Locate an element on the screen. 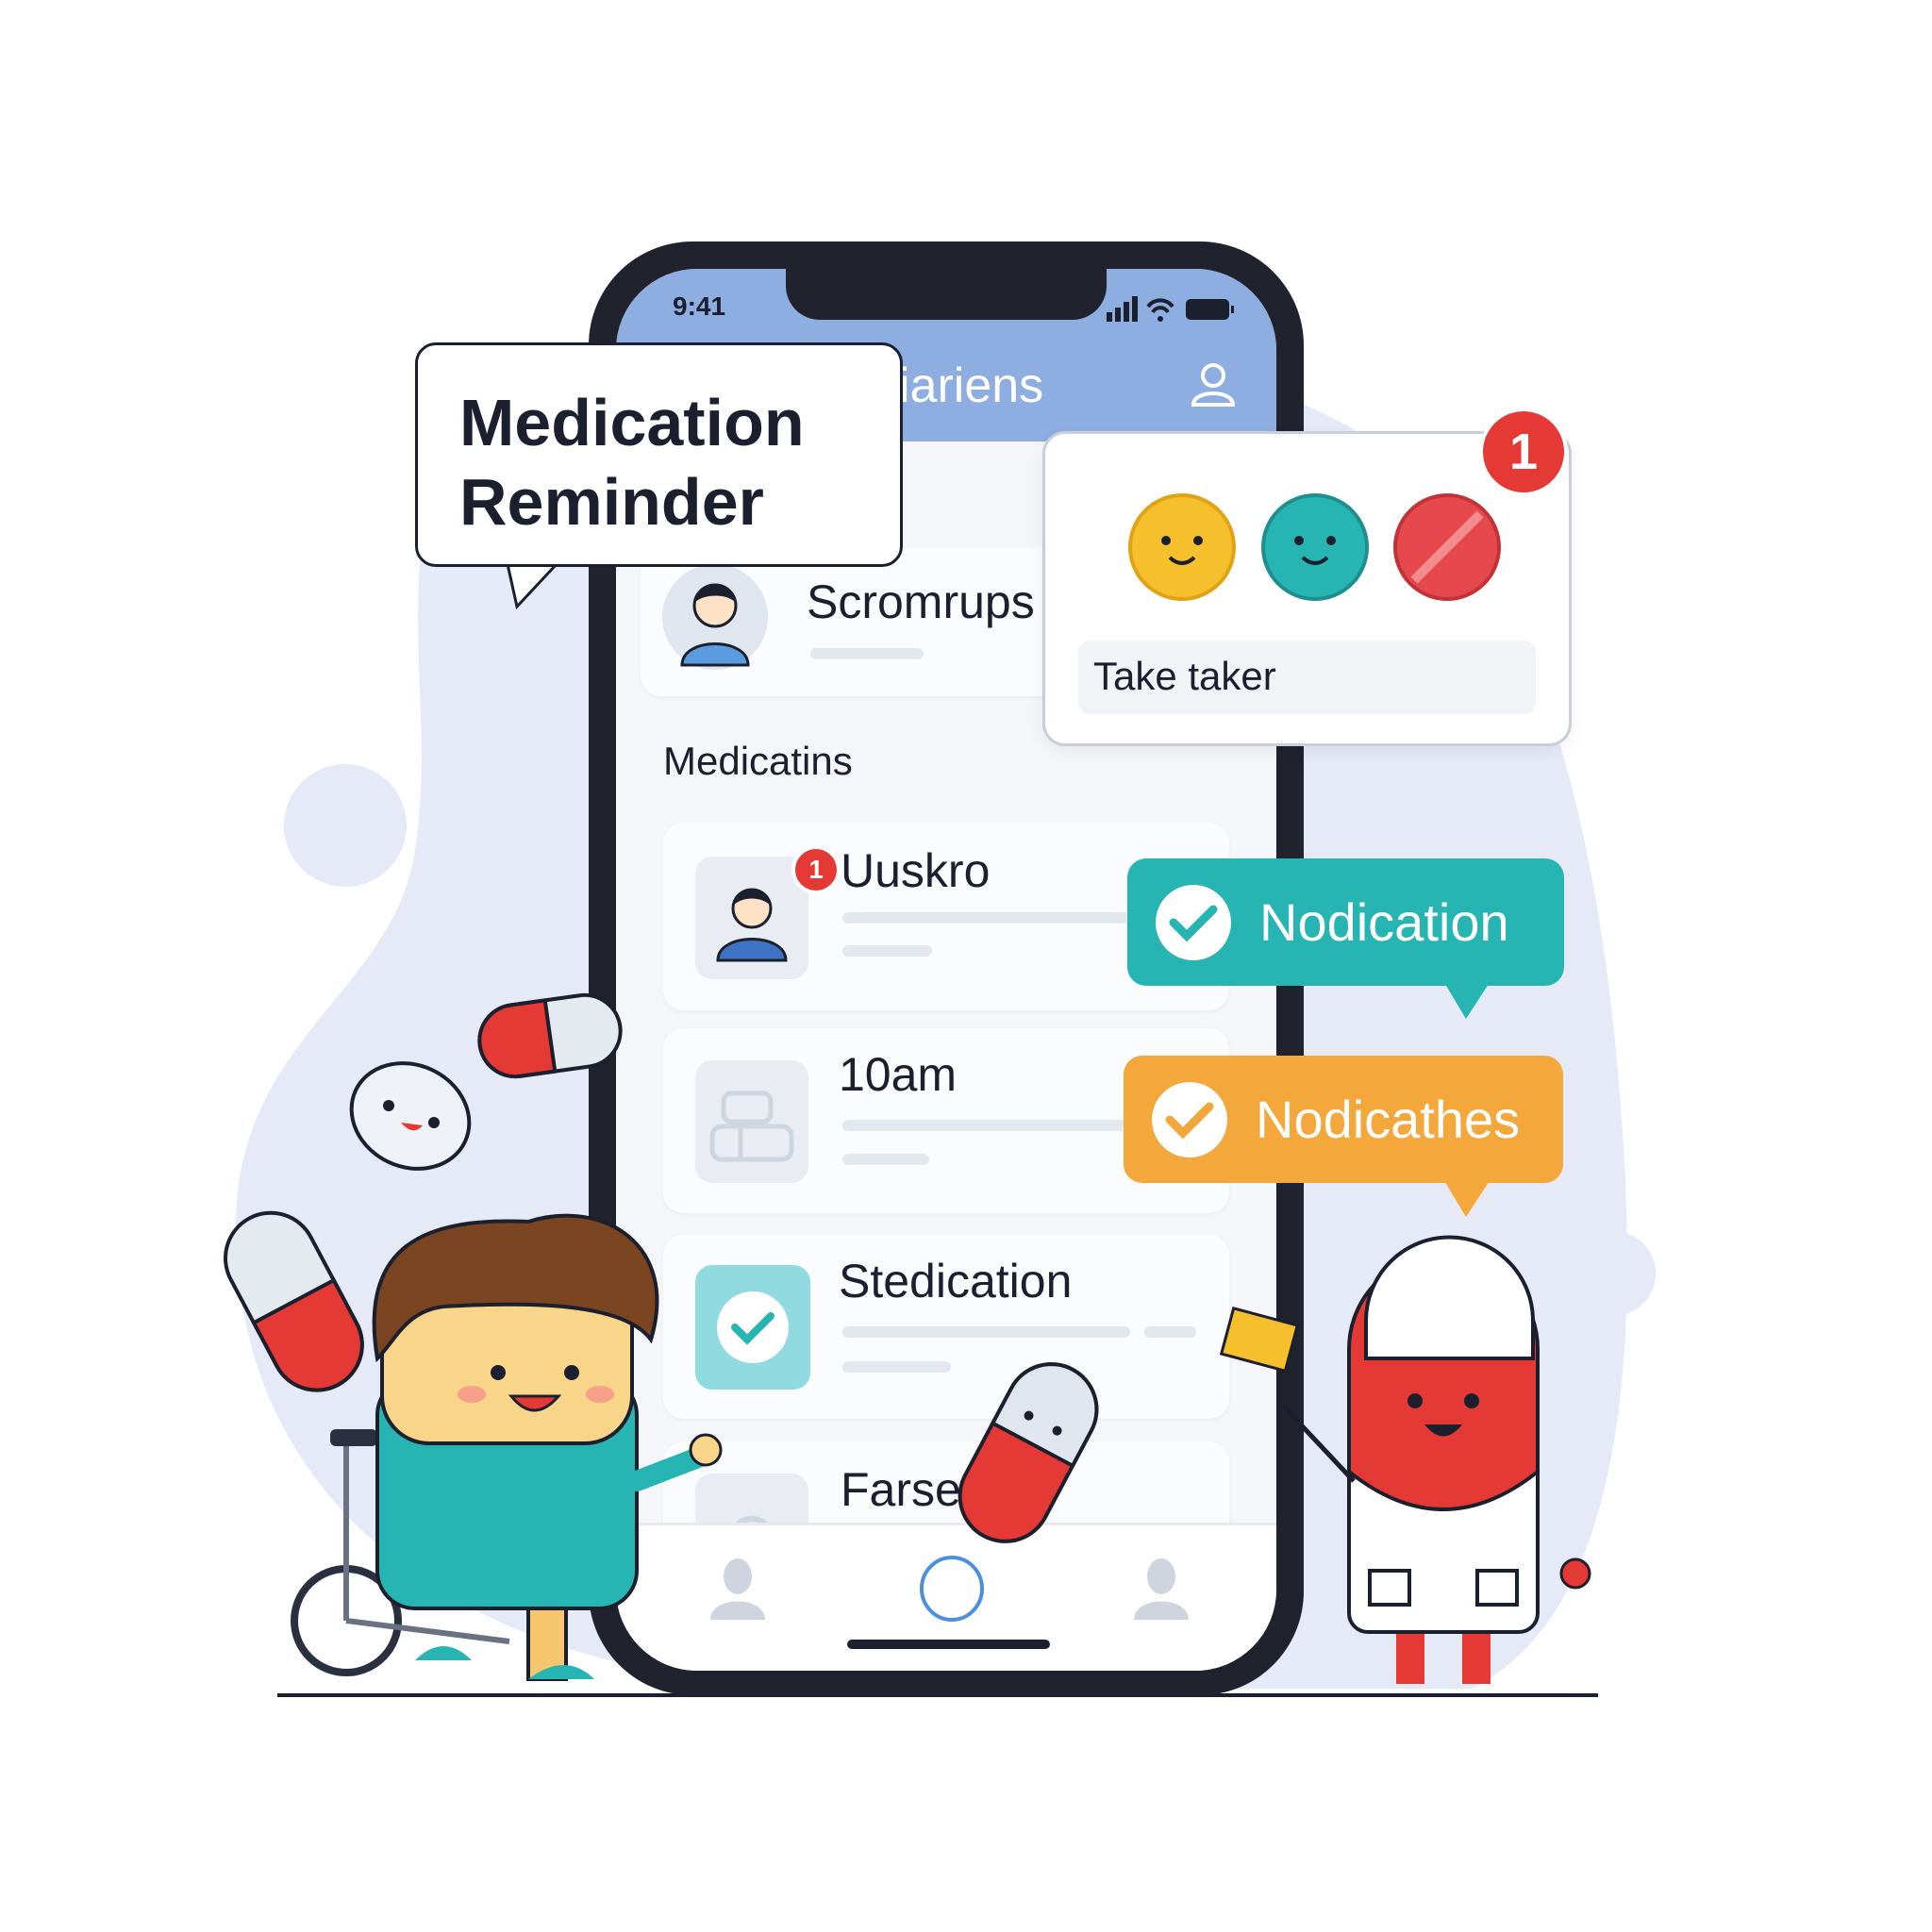 The width and height of the screenshot is (1932, 1932). home-indicator is located at coordinates (948, 1645).